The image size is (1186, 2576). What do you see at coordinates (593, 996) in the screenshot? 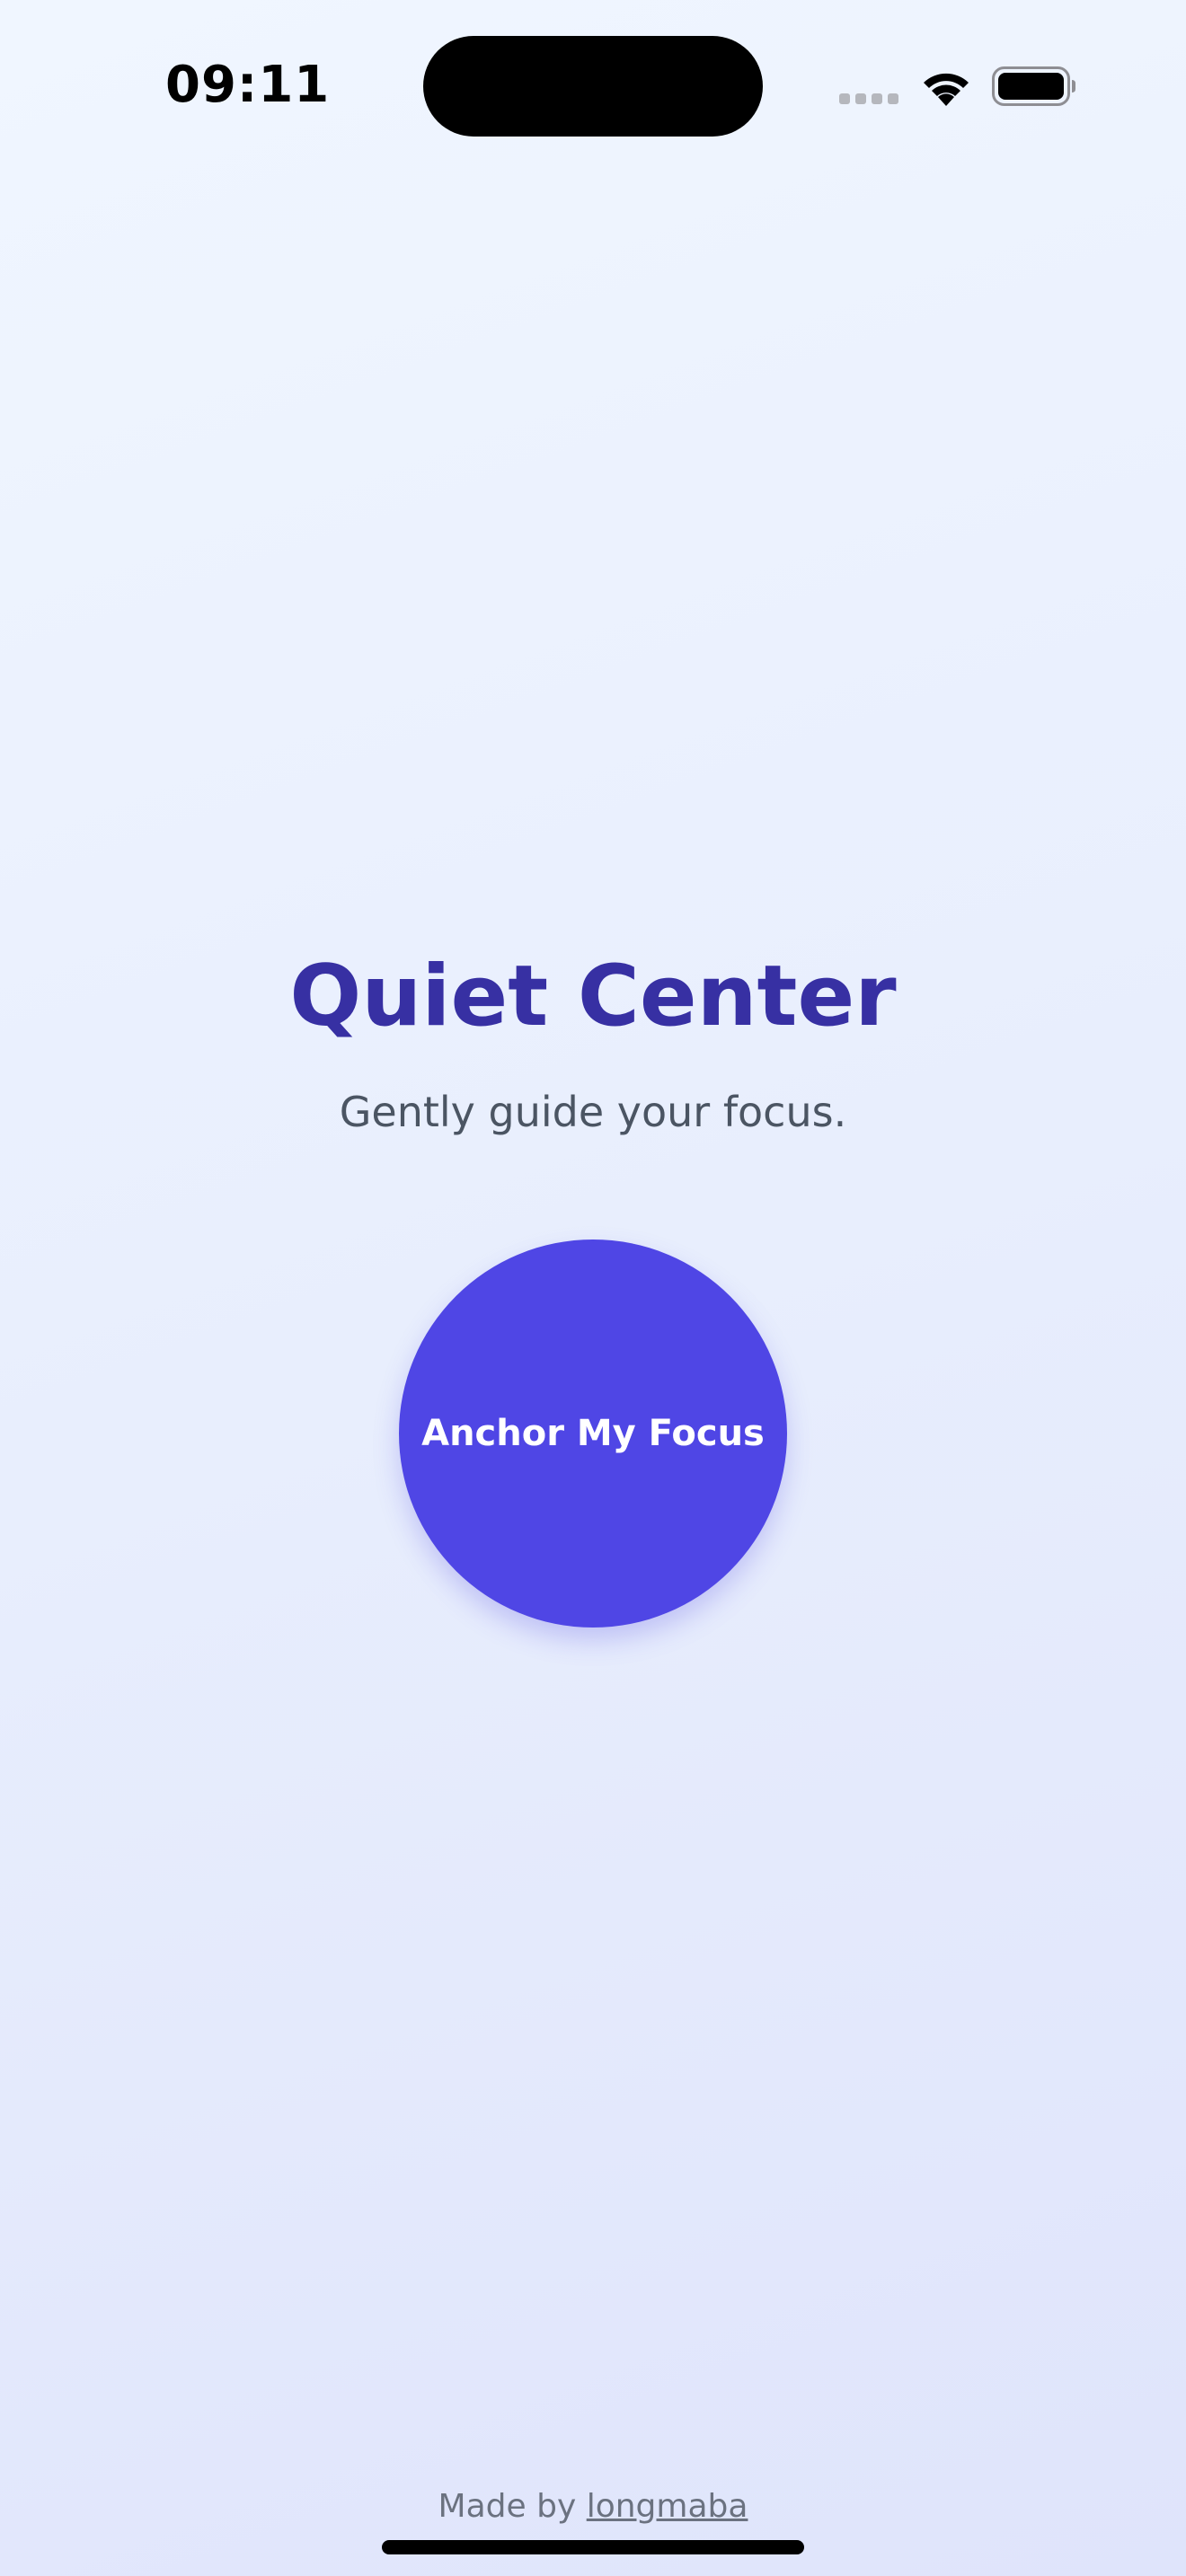
I see `page-title: Quiet Center` at bounding box center [593, 996].